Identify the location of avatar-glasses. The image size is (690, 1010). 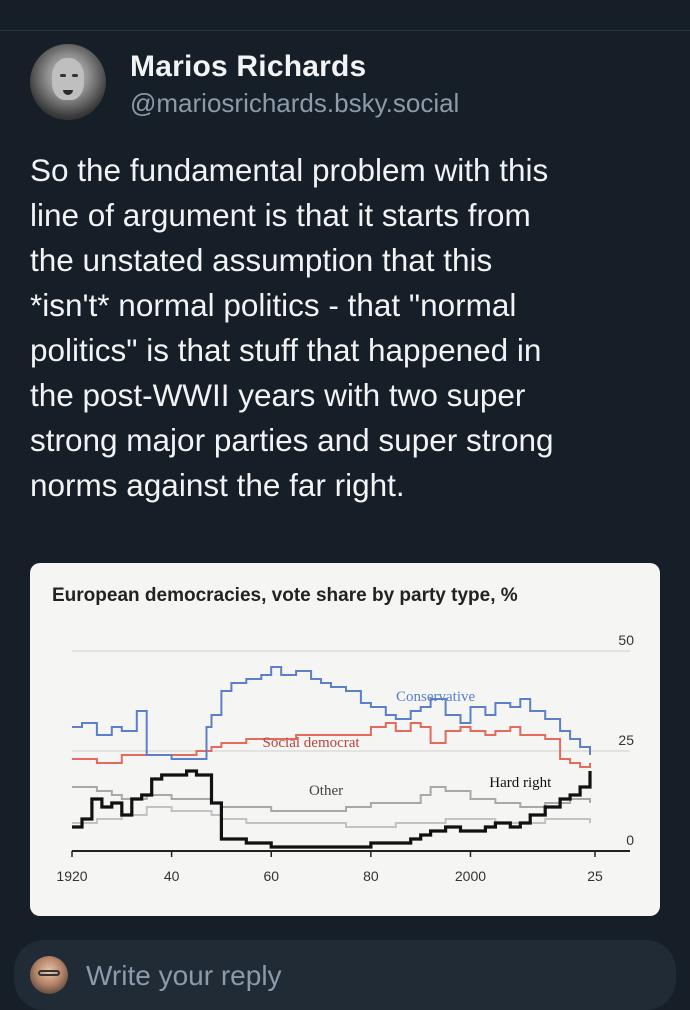
(49, 973).